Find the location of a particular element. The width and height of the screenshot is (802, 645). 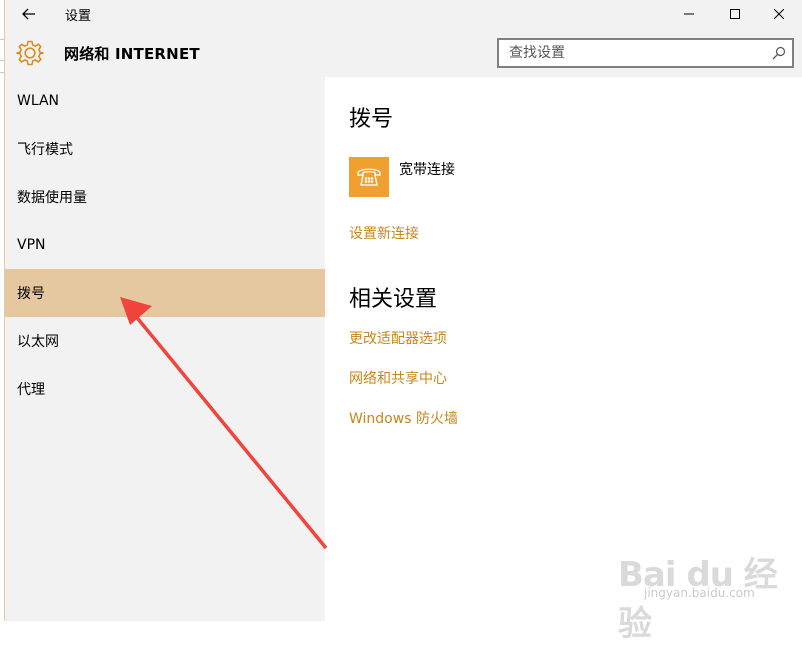

sidebar-item-vpn: VPN is located at coordinates (165, 245).